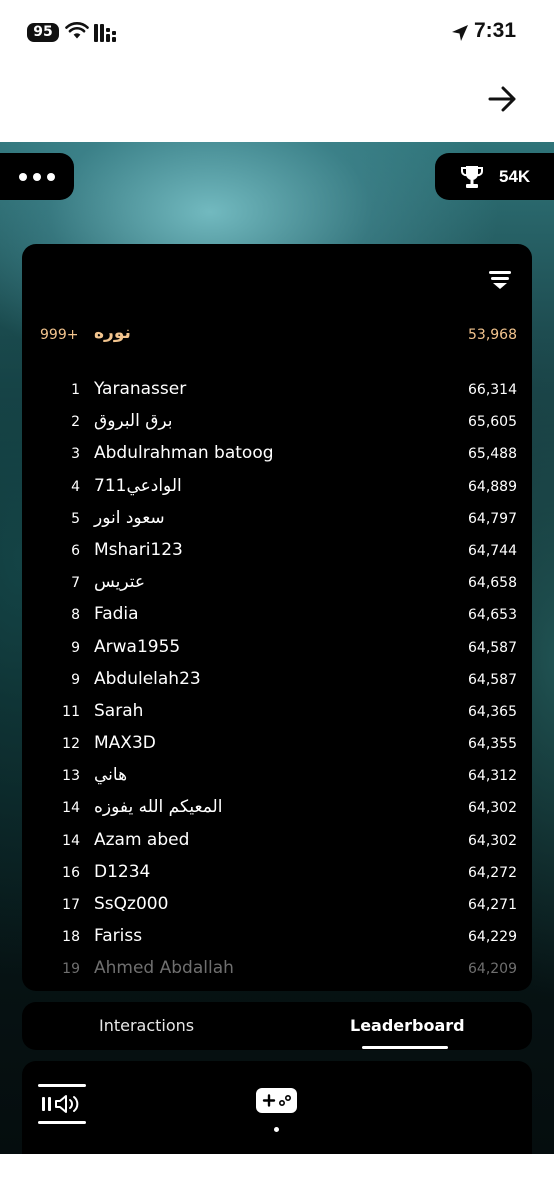 The image size is (554, 1200). What do you see at coordinates (131, 904) in the screenshot?
I see `row-name: SsQz000` at bounding box center [131, 904].